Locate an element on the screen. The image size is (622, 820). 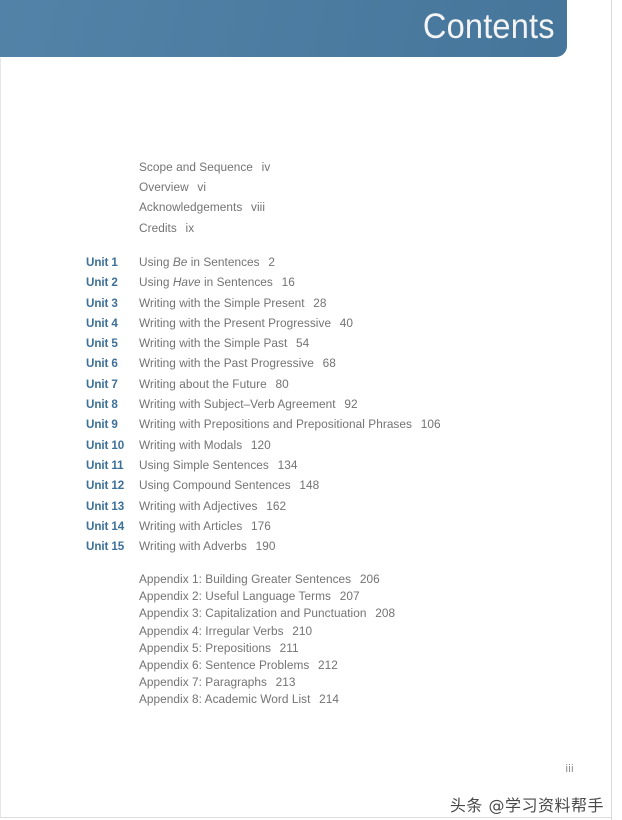
unit-entry-title-emphasis: Be is located at coordinates (180, 262).